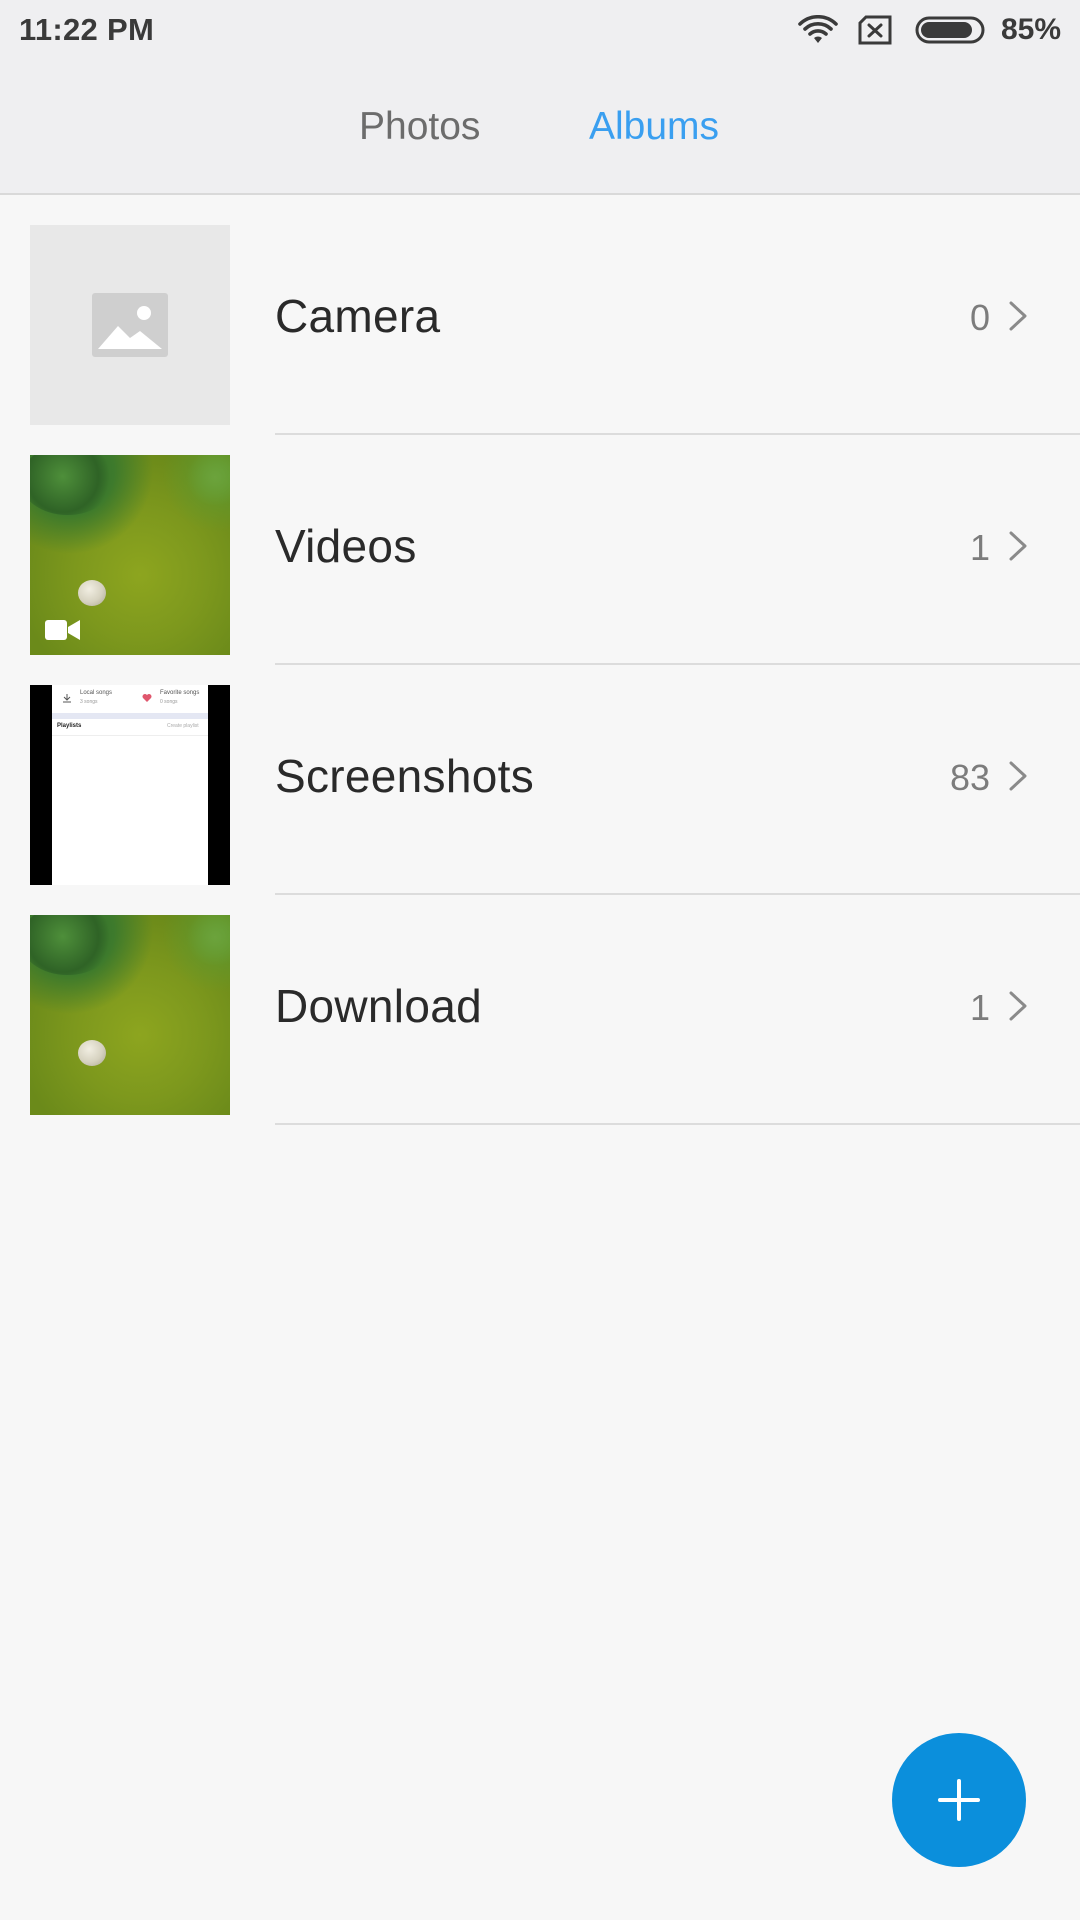  Describe the element at coordinates (130, 727) in the screenshot. I see `screenshot-preview-section: Playlists Create playlist` at that location.